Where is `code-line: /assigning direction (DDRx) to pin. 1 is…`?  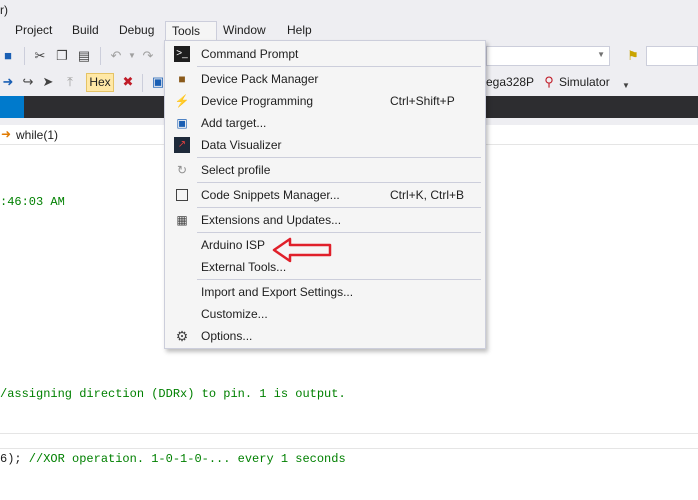 code-line: /assigning direction (DDRx) to pin. 1 is… is located at coordinates (173, 394).